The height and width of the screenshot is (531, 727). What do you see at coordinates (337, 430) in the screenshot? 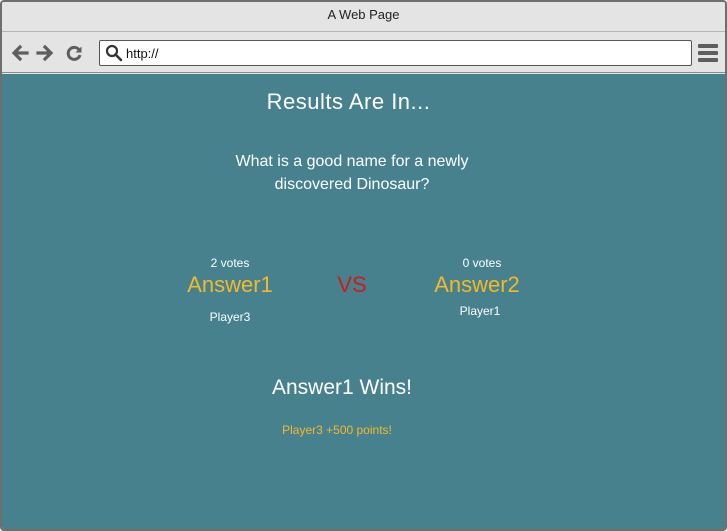
I see `points-award: Player3 +500 points!` at bounding box center [337, 430].